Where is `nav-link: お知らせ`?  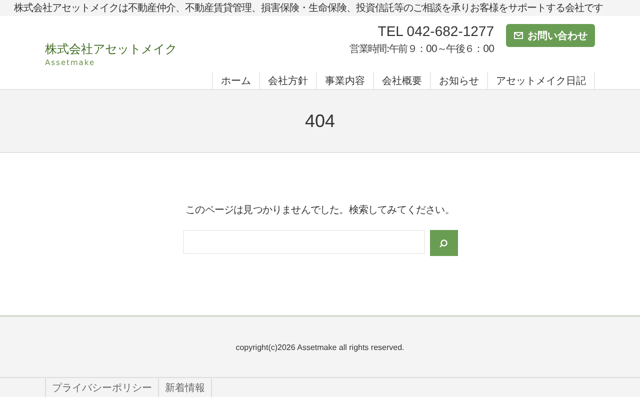
nav-link: お知らせ is located at coordinates (458, 80).